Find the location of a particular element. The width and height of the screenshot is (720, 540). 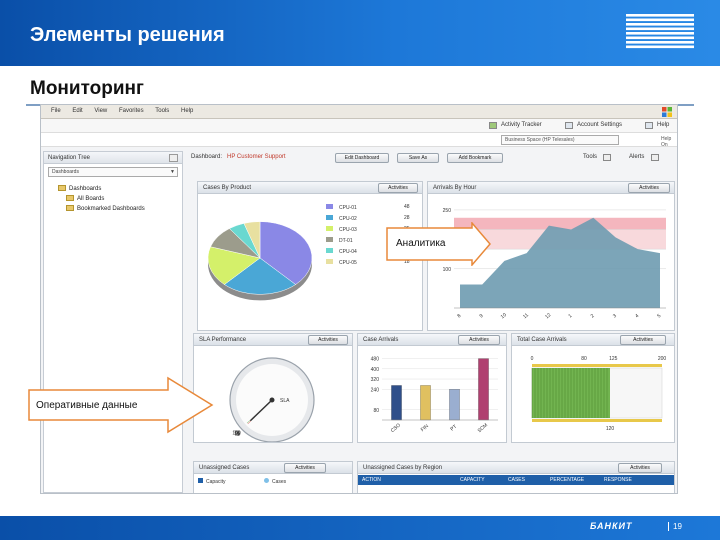

bottom-band is located at coordinates (597, 420).